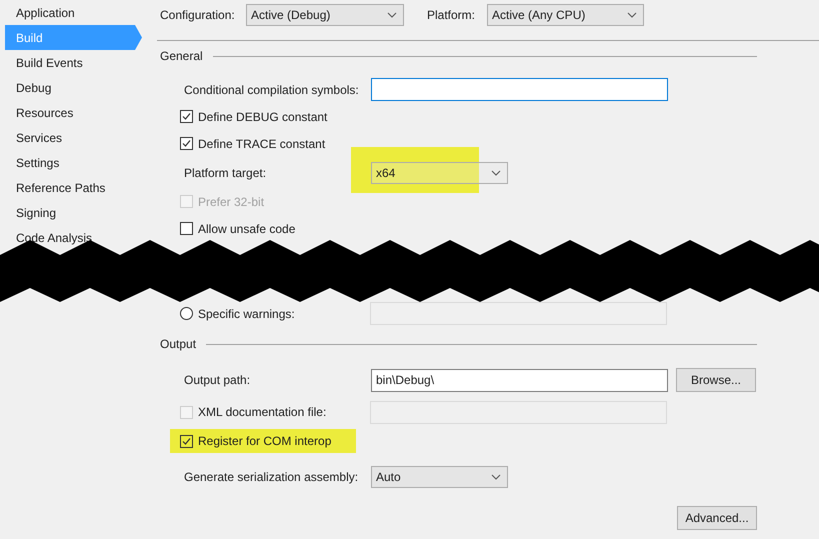 This screenshot has width=819, height=539. What do you see at coordinates (519, 89) in the screenshot?
I see `input-field` at bounding box center [519, 89].